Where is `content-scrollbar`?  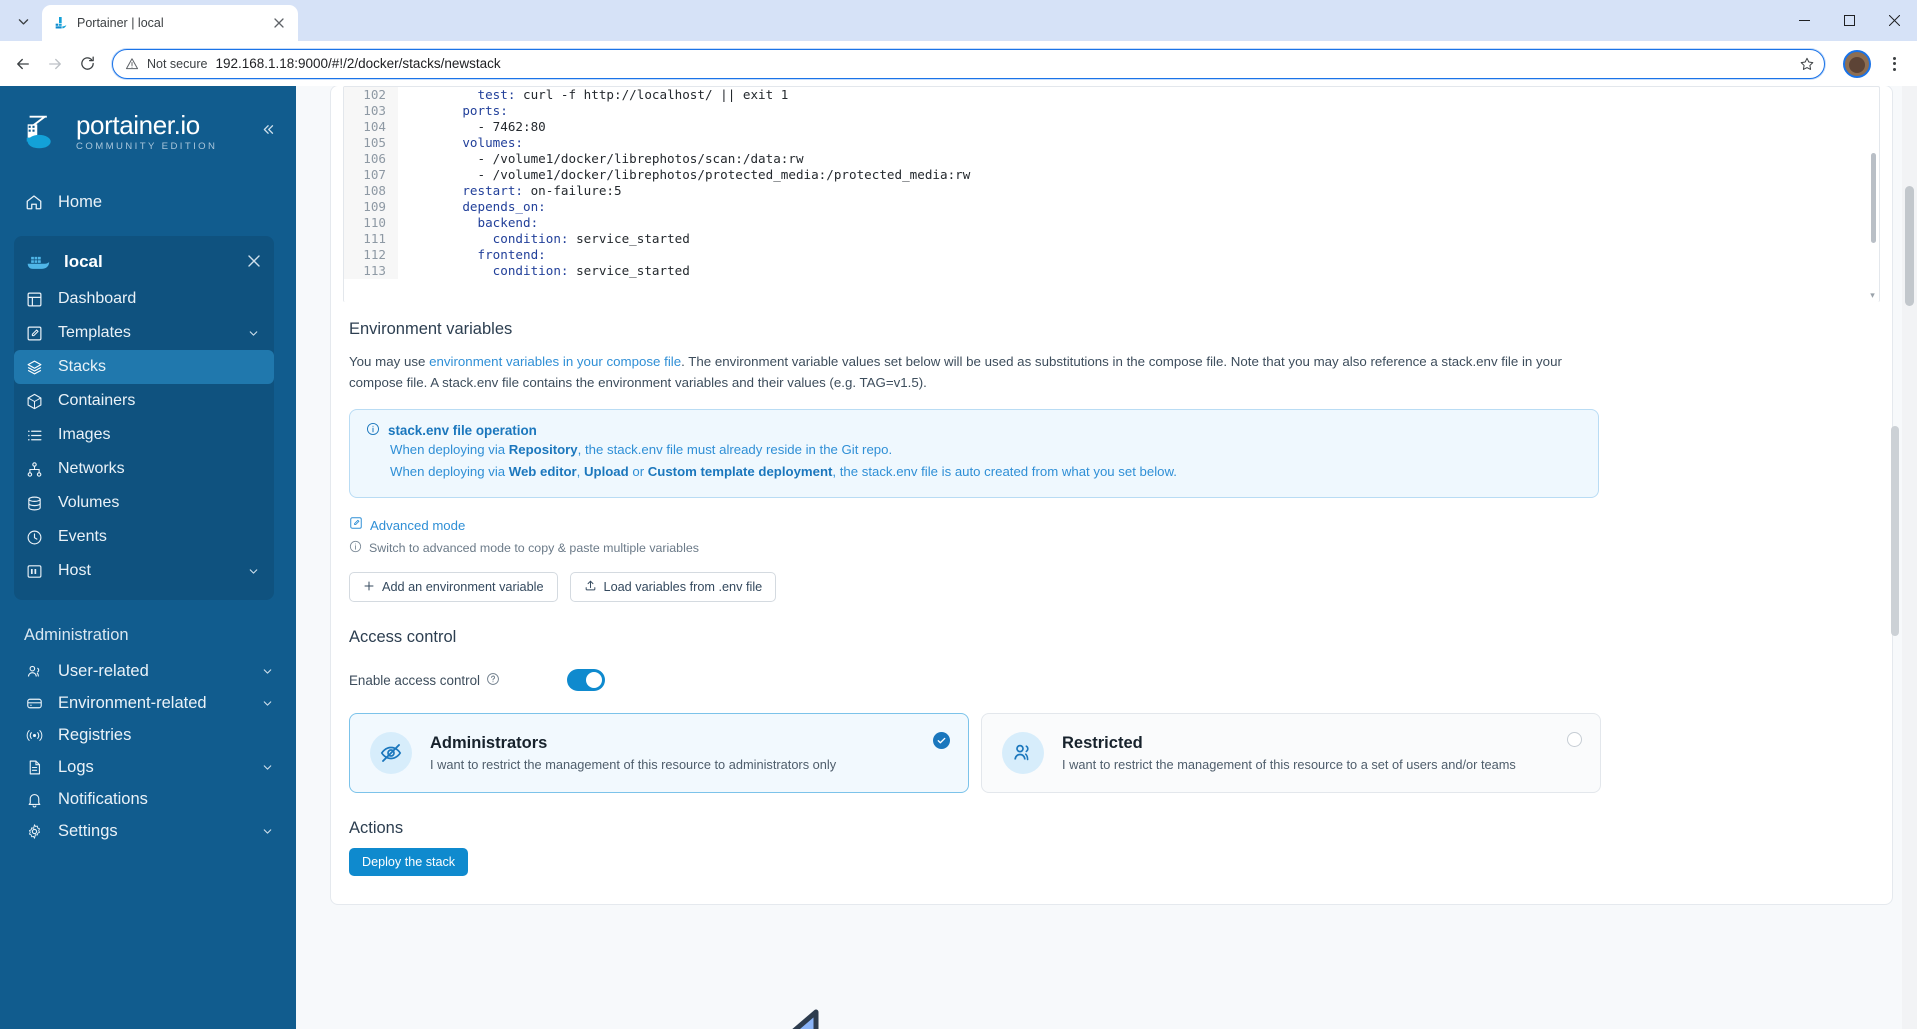
content-scrollbar is located at coordinates (1895, 557).